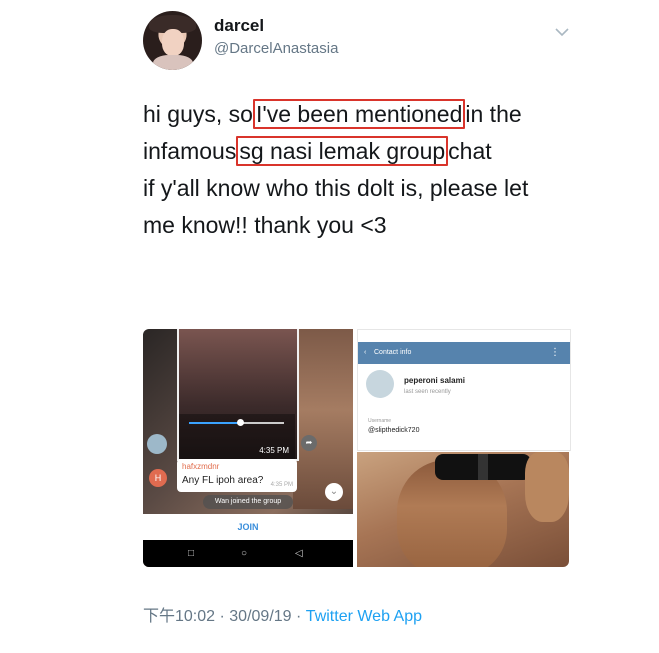 The width and height of the screenshot is (659, 653). Describe the element at coordinates (276, 48) in the screenshot. I see `user-handle: @DarcelAnastasia` at that location.